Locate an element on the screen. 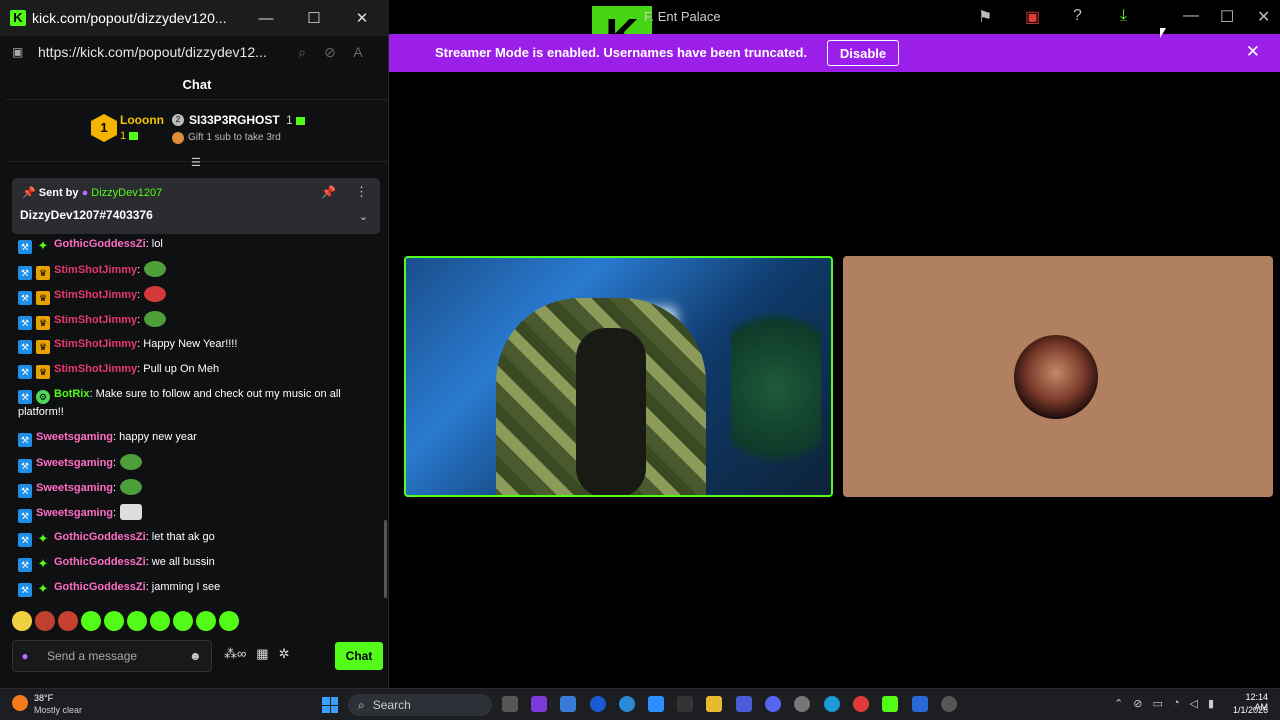 This screenshot has height=720, width=1280. banner-close-icon: ✕ is located at coordinates (1253, 52).